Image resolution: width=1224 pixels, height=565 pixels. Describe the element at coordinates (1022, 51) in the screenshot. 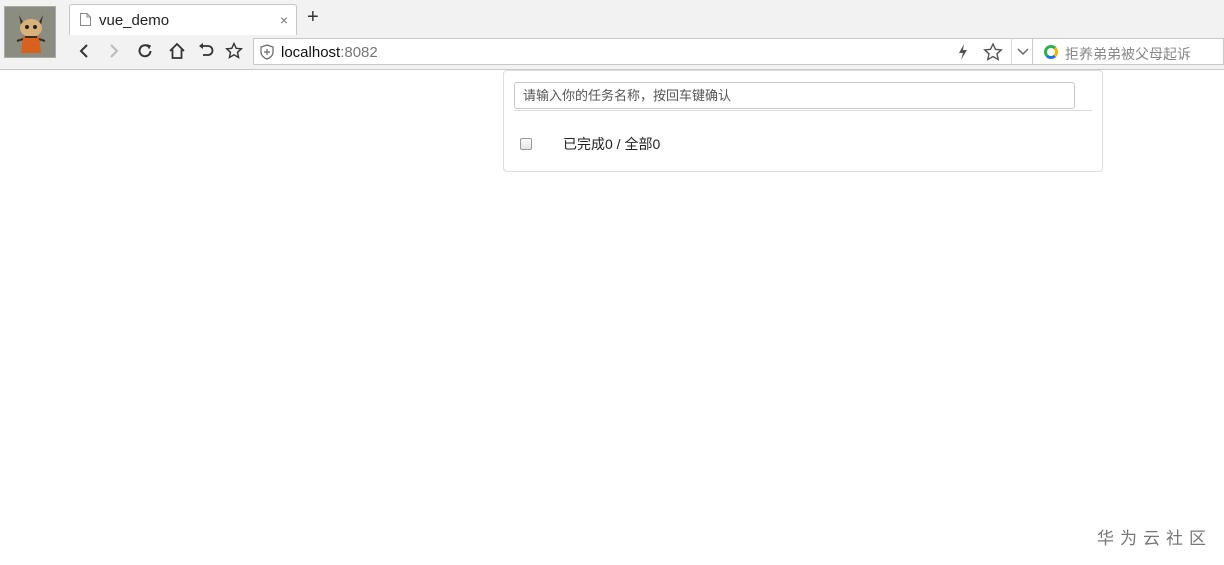

I see `chevron-down-icon` at that location.